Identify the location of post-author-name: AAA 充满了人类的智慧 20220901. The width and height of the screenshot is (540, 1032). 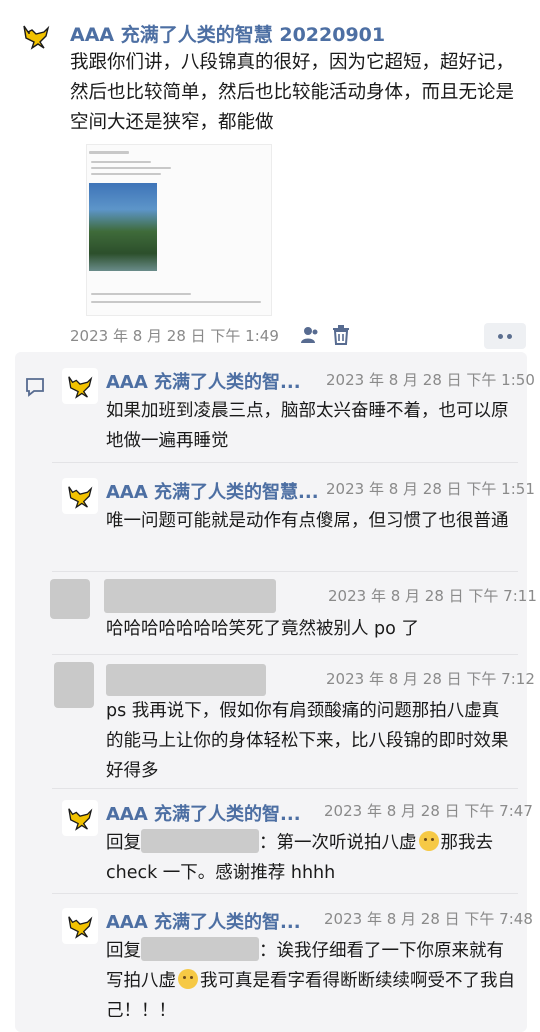
(227, 33).